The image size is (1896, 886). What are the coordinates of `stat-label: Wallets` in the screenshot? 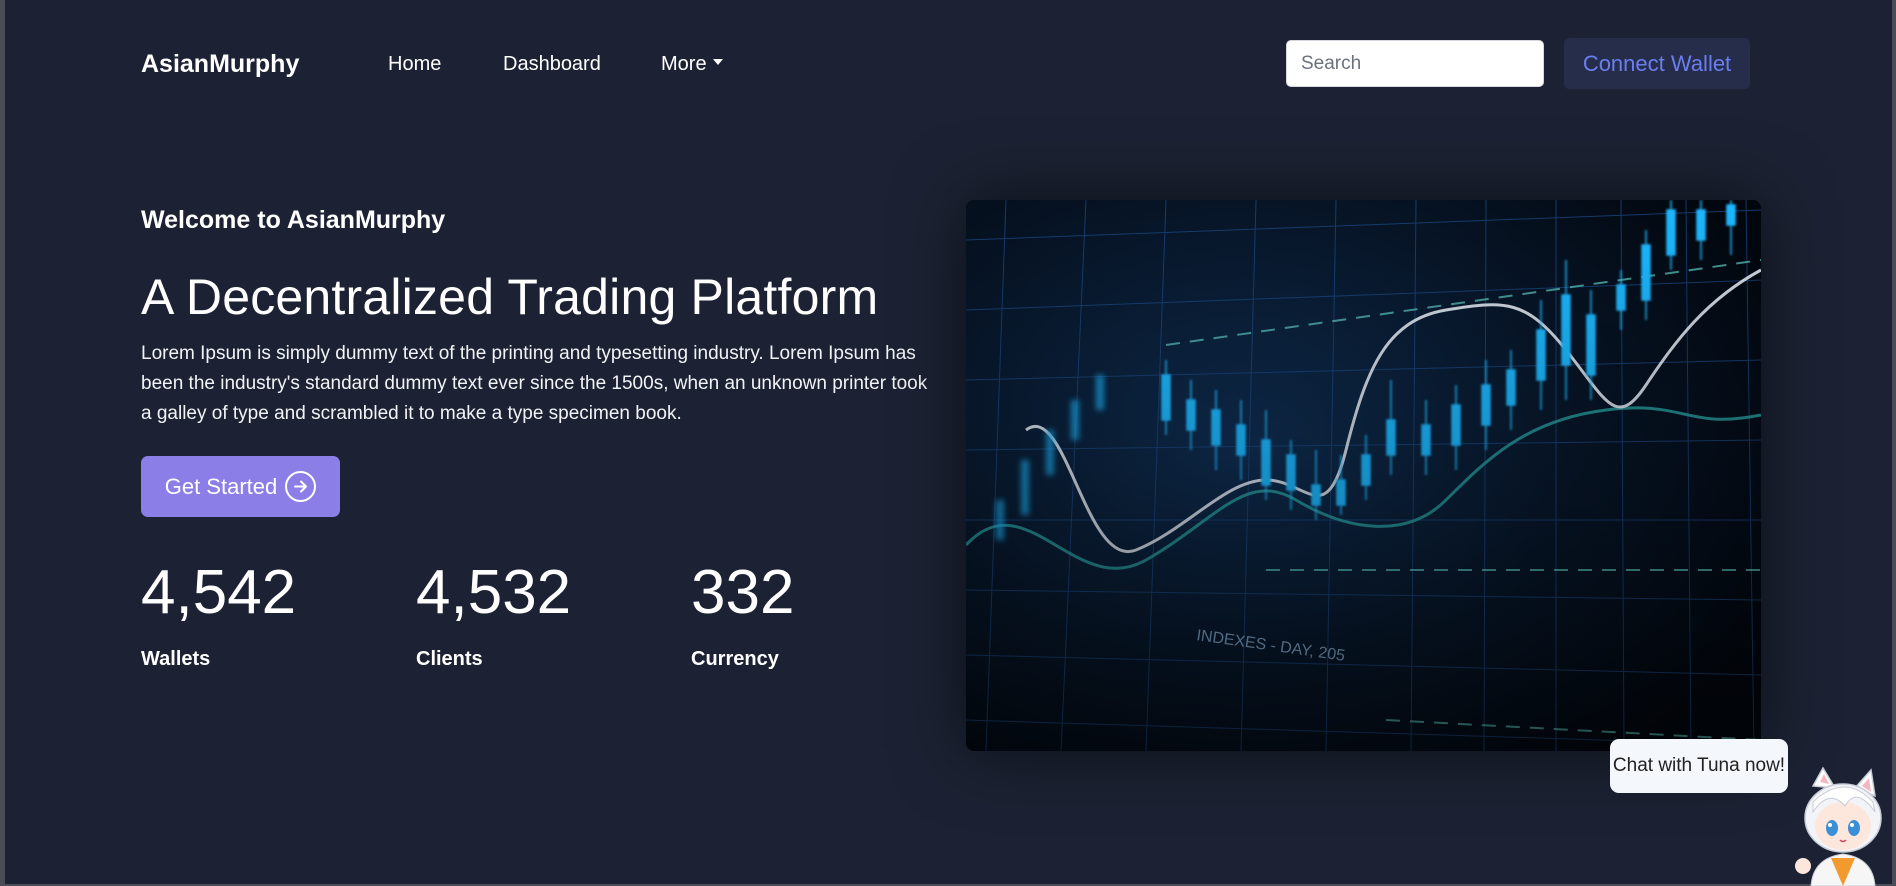 It's located at (176, 659).